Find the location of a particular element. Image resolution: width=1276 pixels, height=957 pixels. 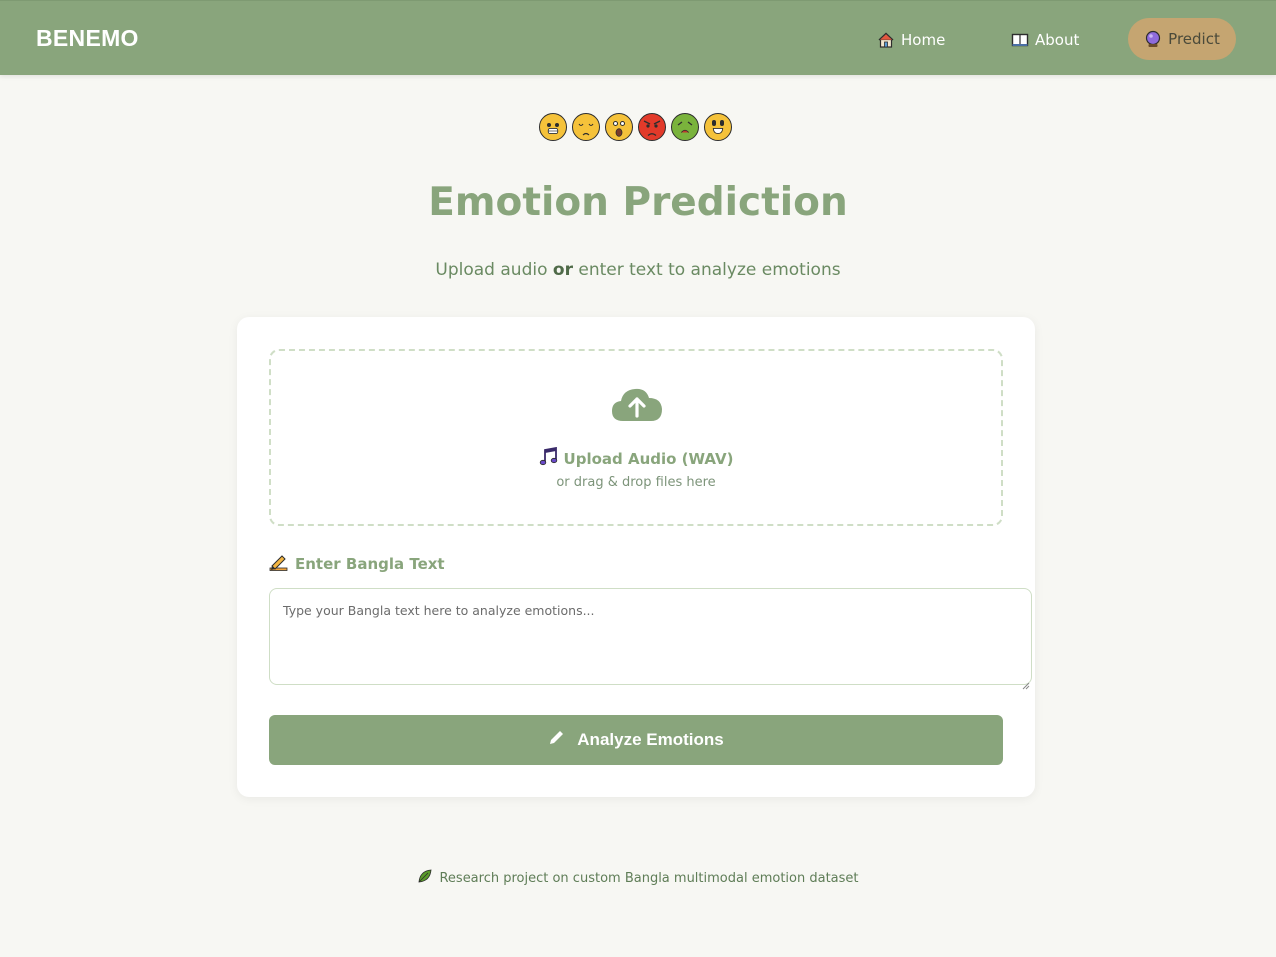

nav-home-link: Home is located at coordinates (911, 40).